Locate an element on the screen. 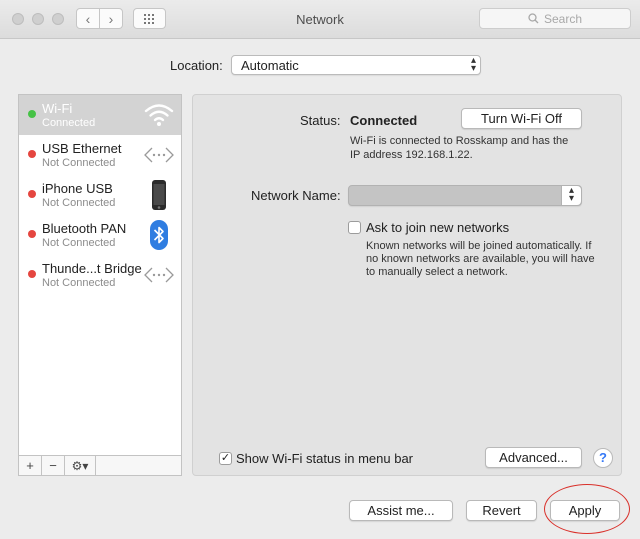  gear-icon: ⚙▾ is located at coordinates (80, 465).